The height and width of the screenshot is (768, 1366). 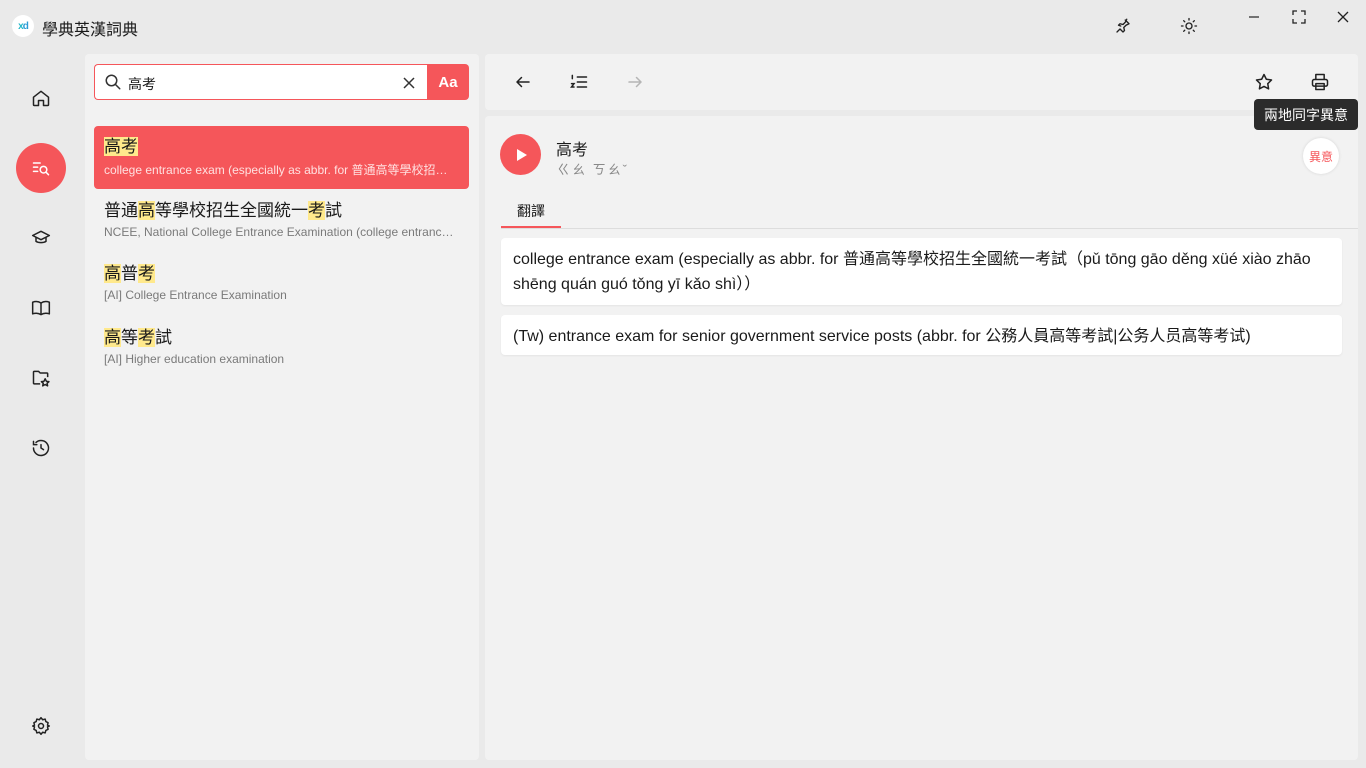 I want to click on nav-dictionary, so click(x=41, y=308).